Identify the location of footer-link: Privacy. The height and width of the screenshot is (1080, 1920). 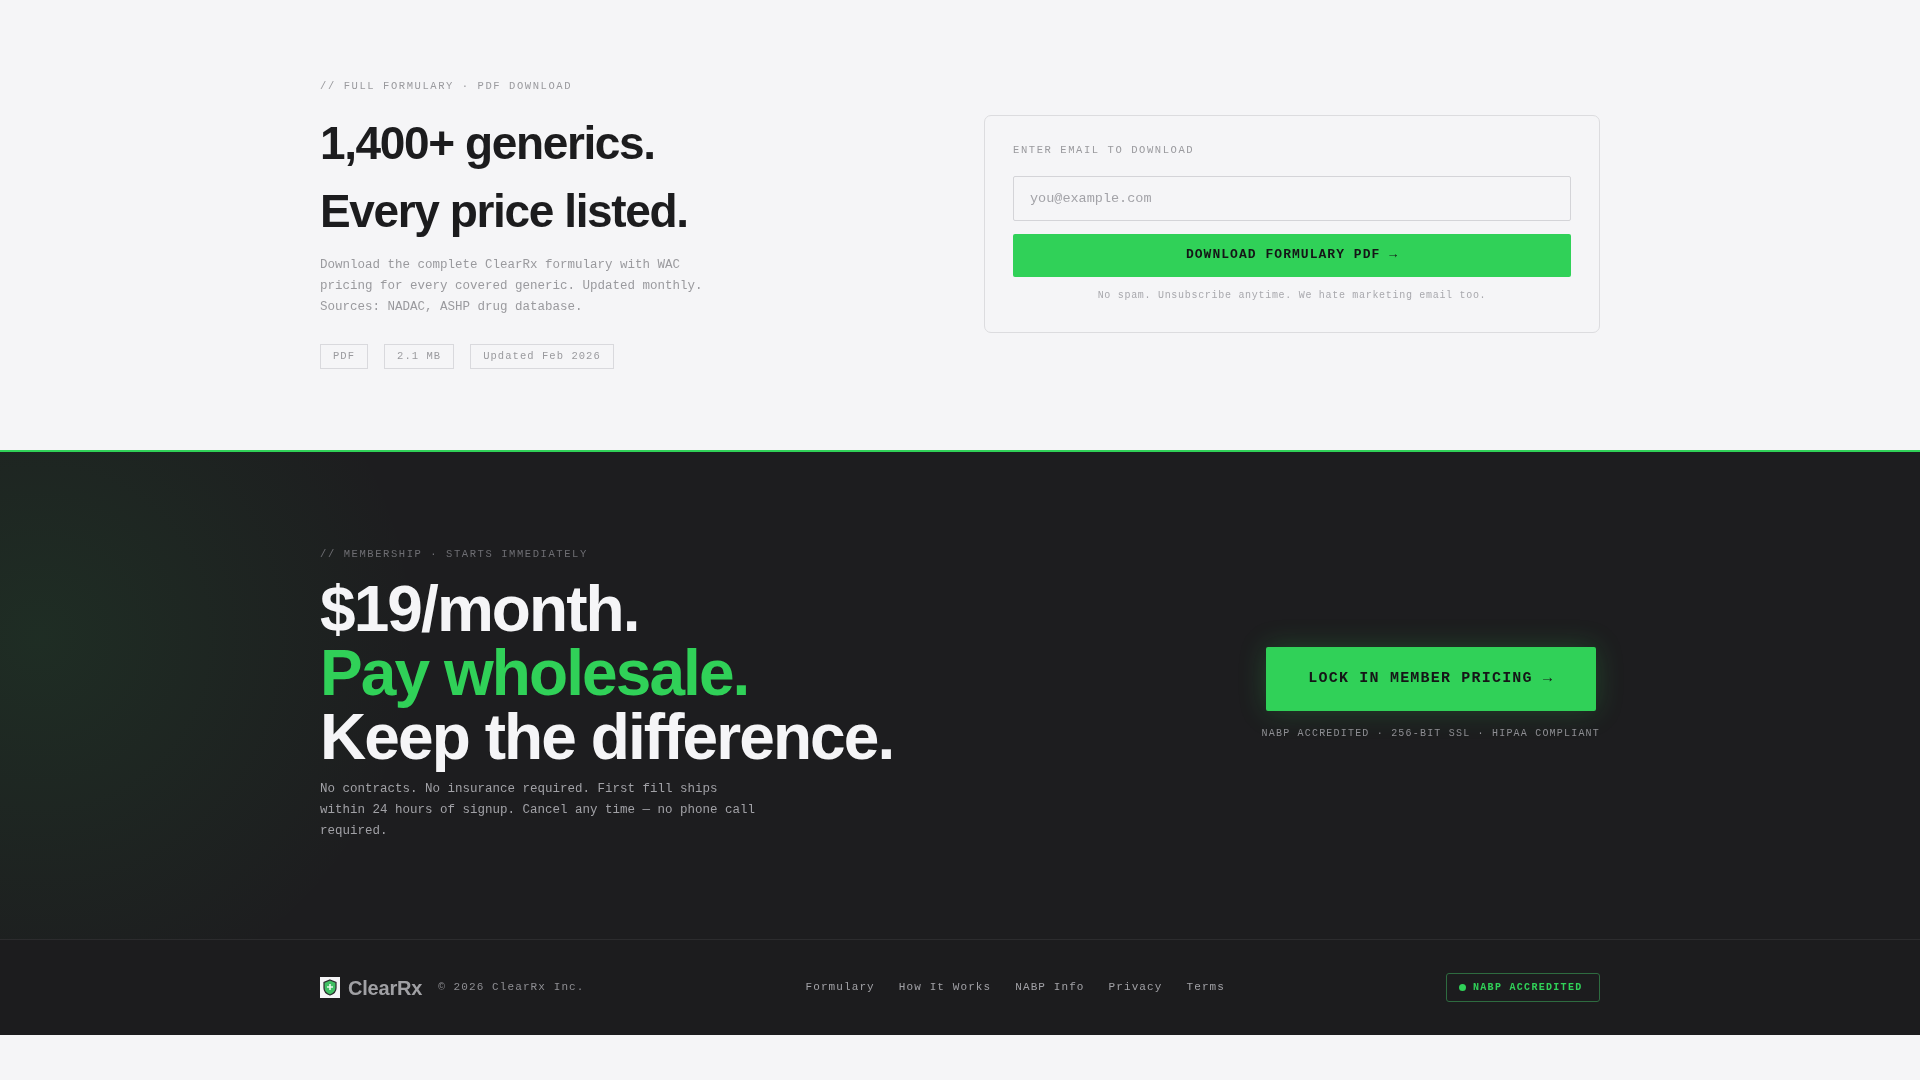
(1135, 987).